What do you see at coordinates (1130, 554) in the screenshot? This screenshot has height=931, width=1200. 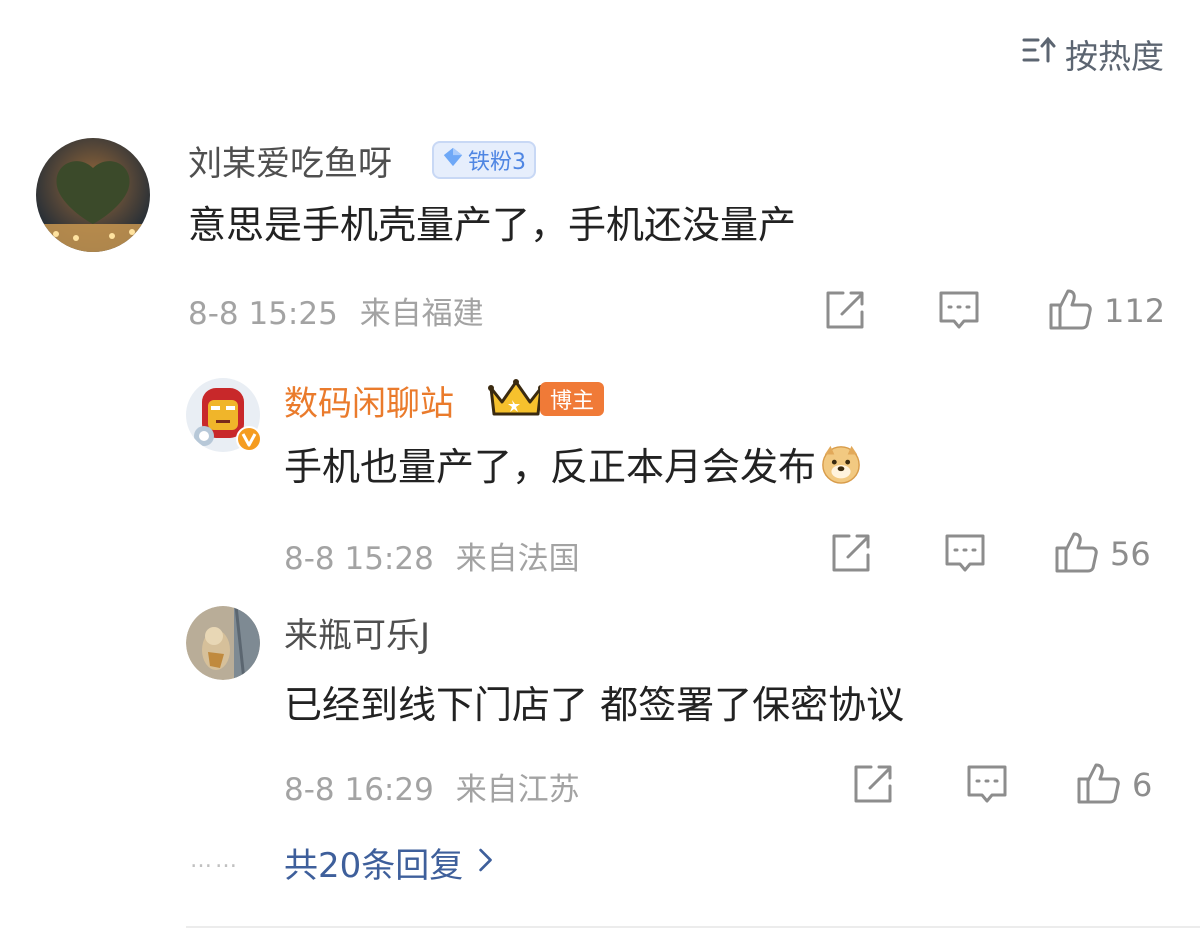 I see `like-count: 56` at bounding box center [1130, 554].